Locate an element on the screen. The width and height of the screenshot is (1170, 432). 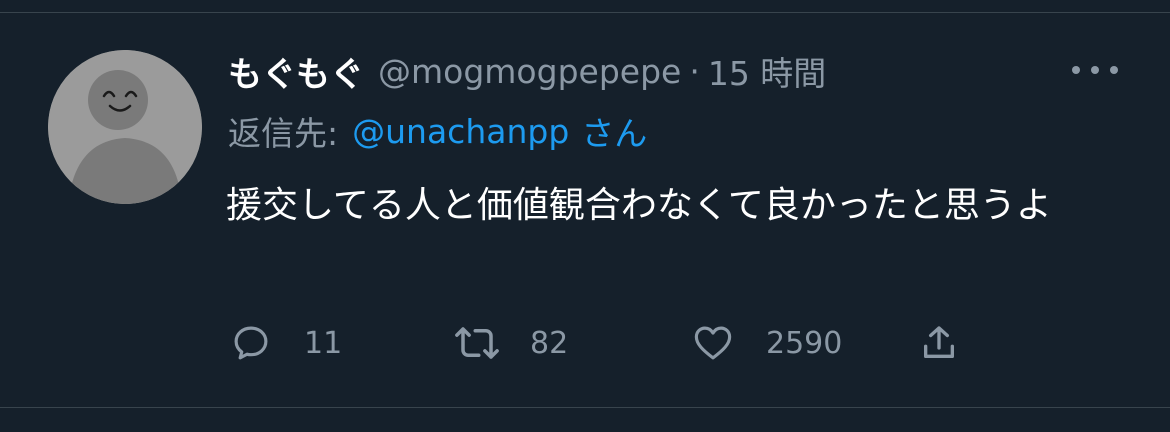
like-count: 2590 is located at coordinates (804, 343).